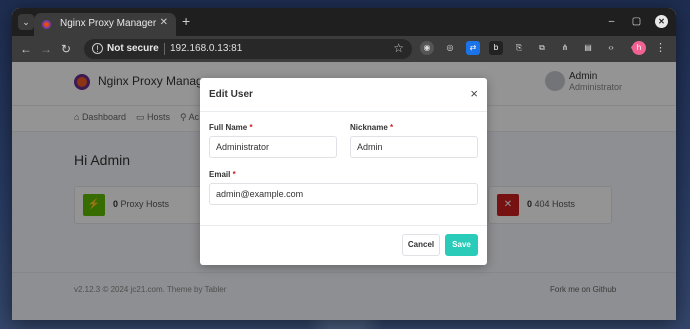 This screenshot has width=690, height=329. I want to click on address-bar: ! Not secure 192.168.0.13:81 ☆, so click(248, 49).